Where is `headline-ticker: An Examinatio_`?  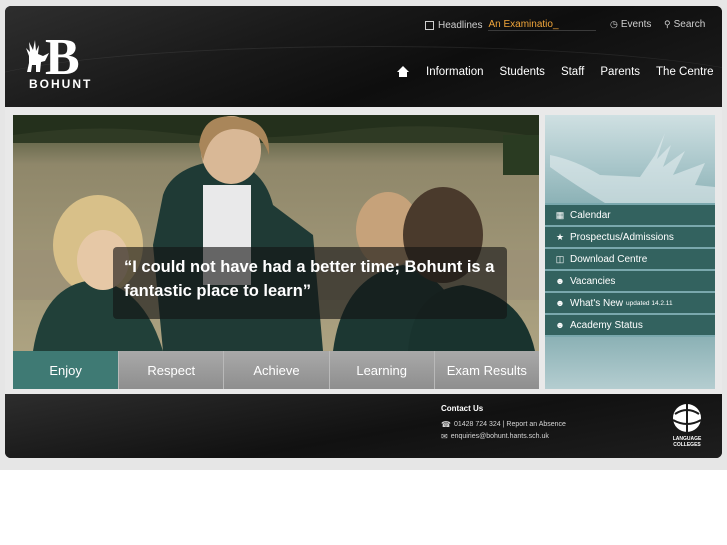 headline-ticker: An Examinatio_ is located at coordinates (542, 25).